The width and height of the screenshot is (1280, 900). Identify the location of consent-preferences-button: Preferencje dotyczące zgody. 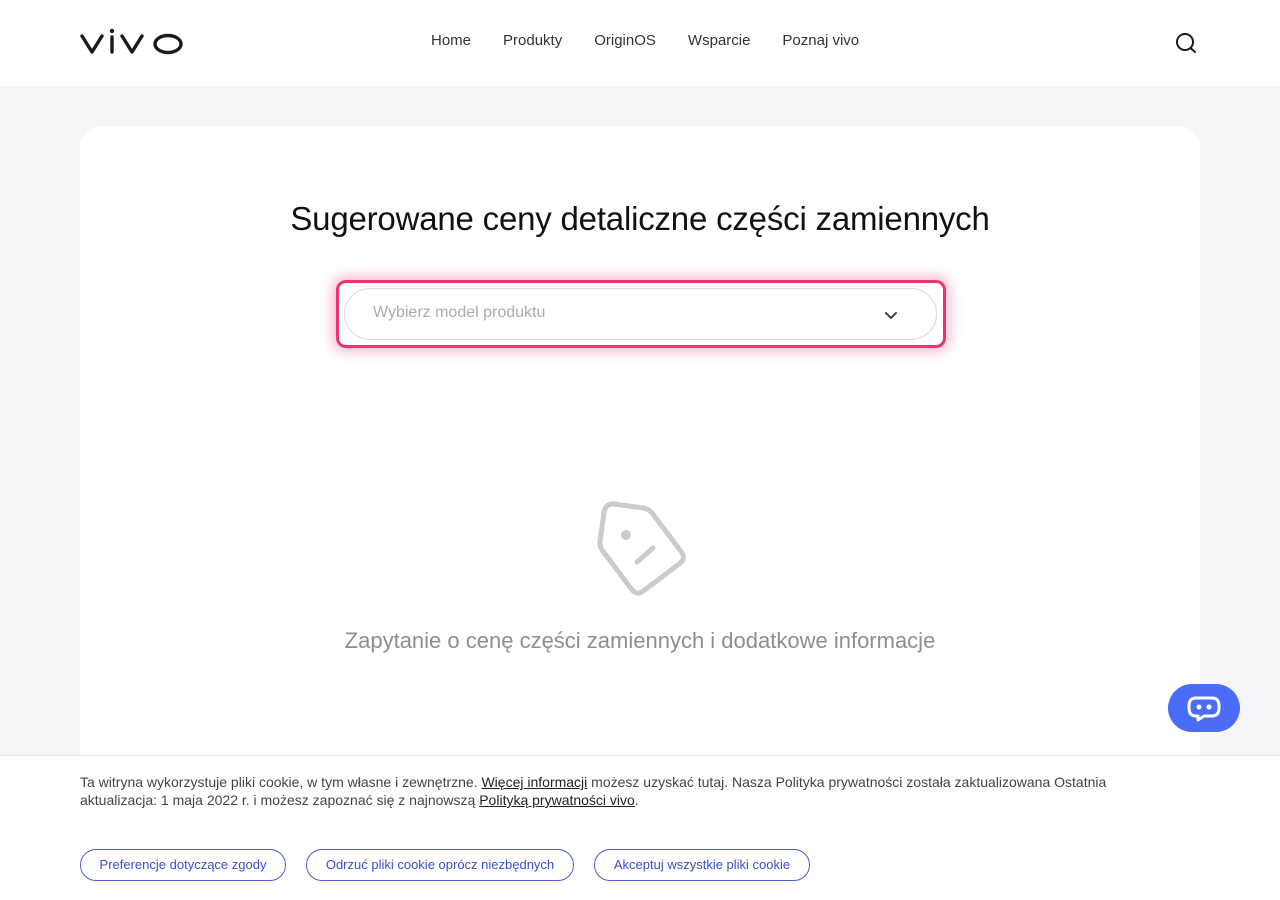
(183, 865).